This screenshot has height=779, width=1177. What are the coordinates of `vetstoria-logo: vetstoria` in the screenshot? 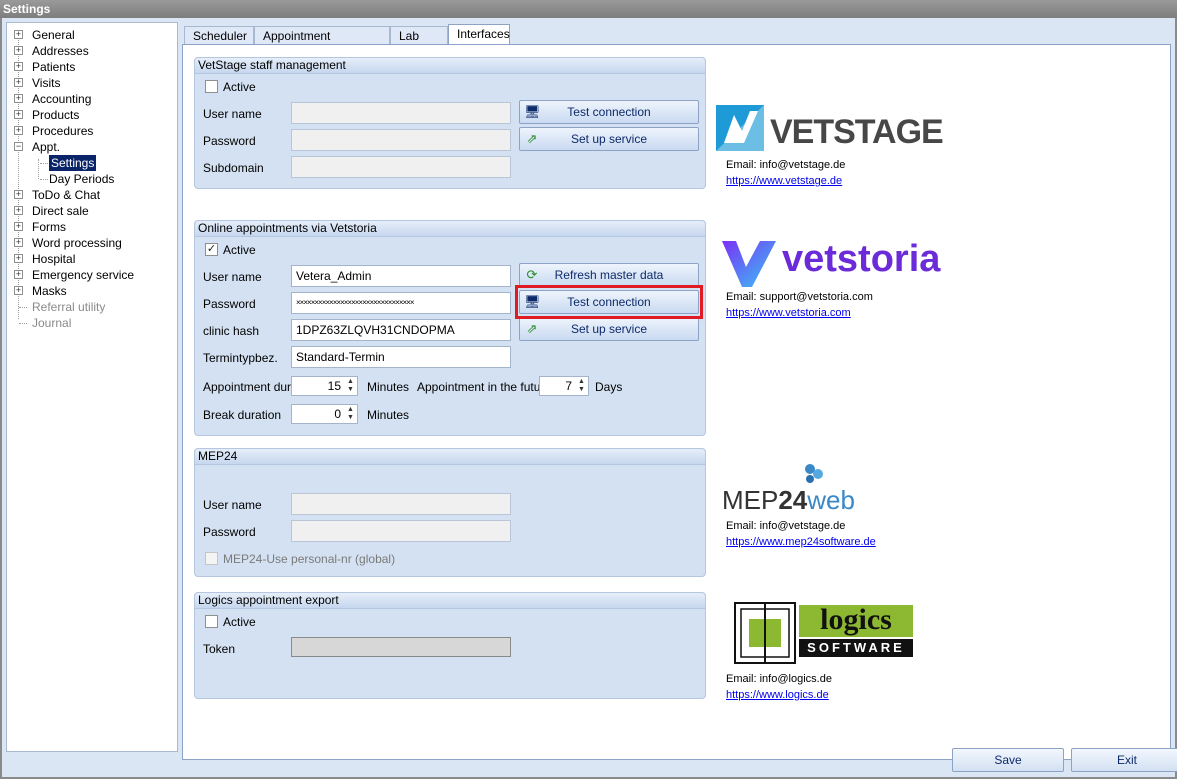 It's located at (841, 261).